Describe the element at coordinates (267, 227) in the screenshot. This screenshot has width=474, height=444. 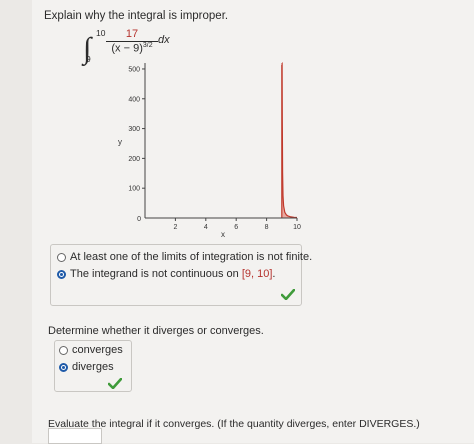
I see `x-tick-label: 8` at that location.